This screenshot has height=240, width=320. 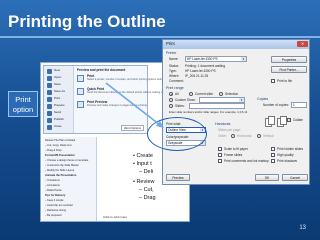 What do you see at coordinates (233, 155) in the screenshot?
I see `frame-slides-label: Frame slides` at bounding box center [233, 155].